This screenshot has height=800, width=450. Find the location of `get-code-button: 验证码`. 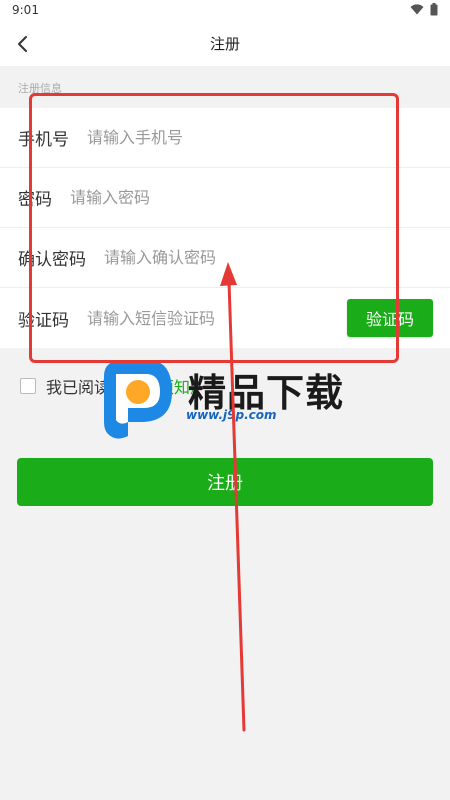

get-code-button: 验证码 is located at coordinates (390, 318).